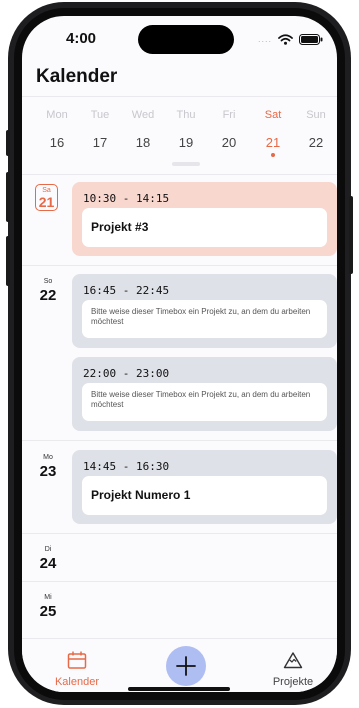  I want to click on day-weekday: Di, so click(48, 549).